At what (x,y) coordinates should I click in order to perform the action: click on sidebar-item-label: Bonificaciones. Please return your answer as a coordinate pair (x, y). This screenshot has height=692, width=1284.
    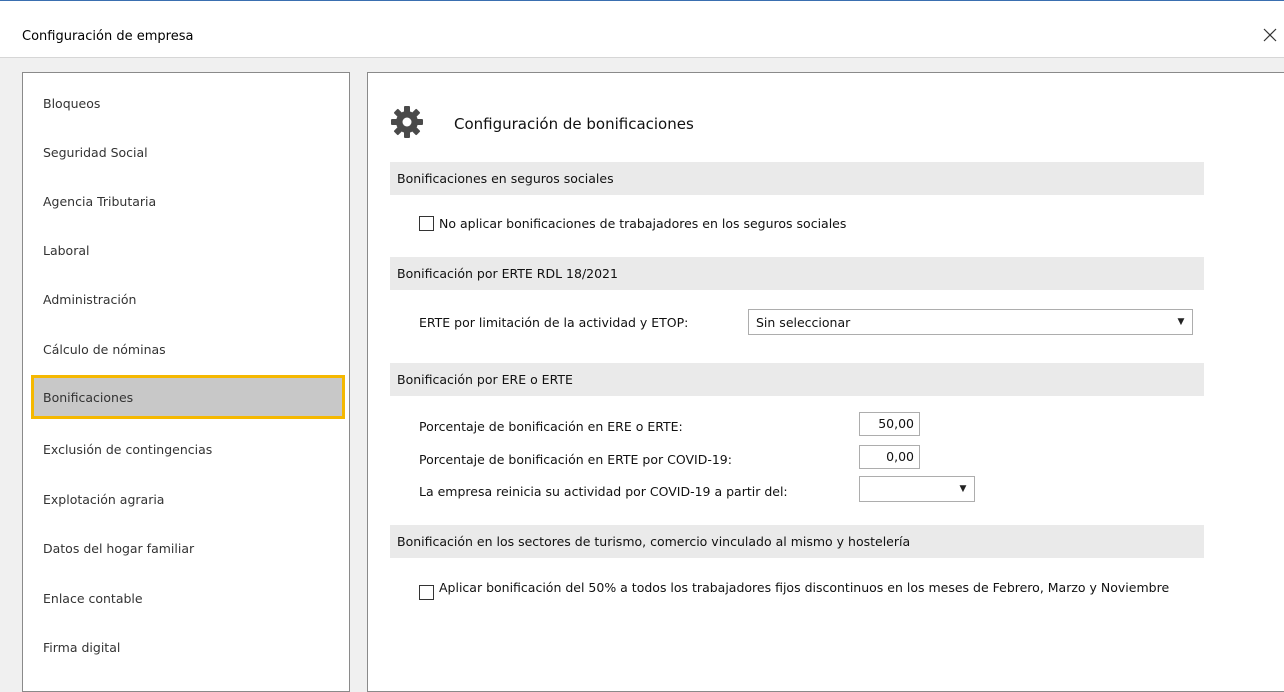
    Looking at the image, I should click on (88, 397).